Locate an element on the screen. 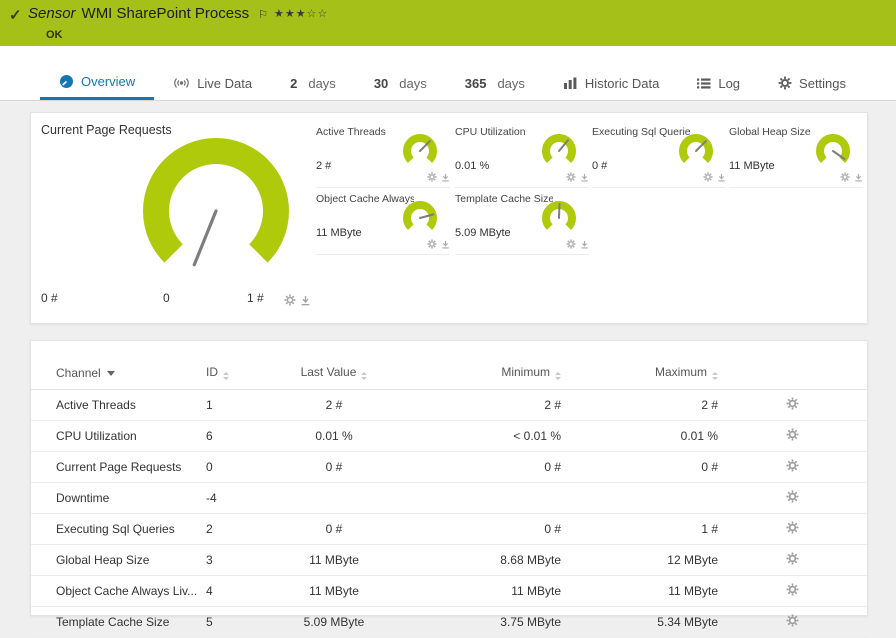 The width and height of the screenshot is (896, 638). broadcast-icon is located at coordinates (181, 83).